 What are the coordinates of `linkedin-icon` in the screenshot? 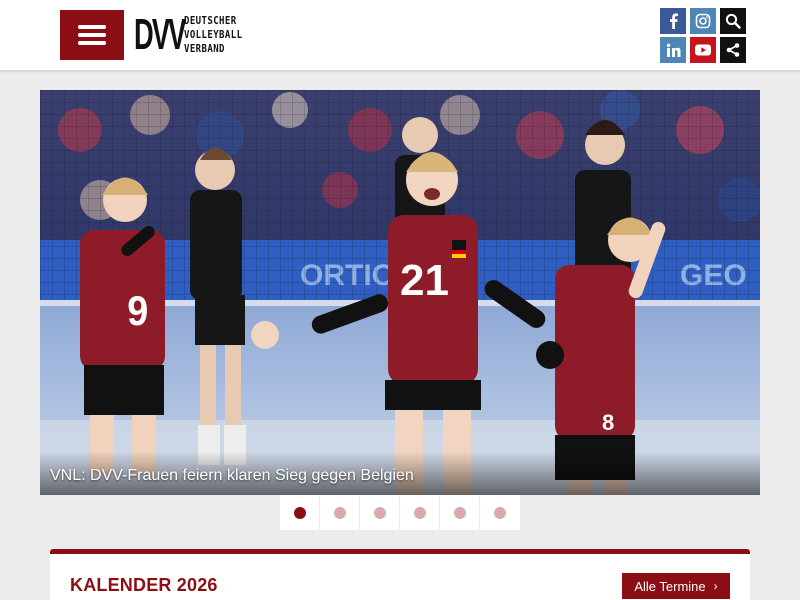 It's located at (673, 50).